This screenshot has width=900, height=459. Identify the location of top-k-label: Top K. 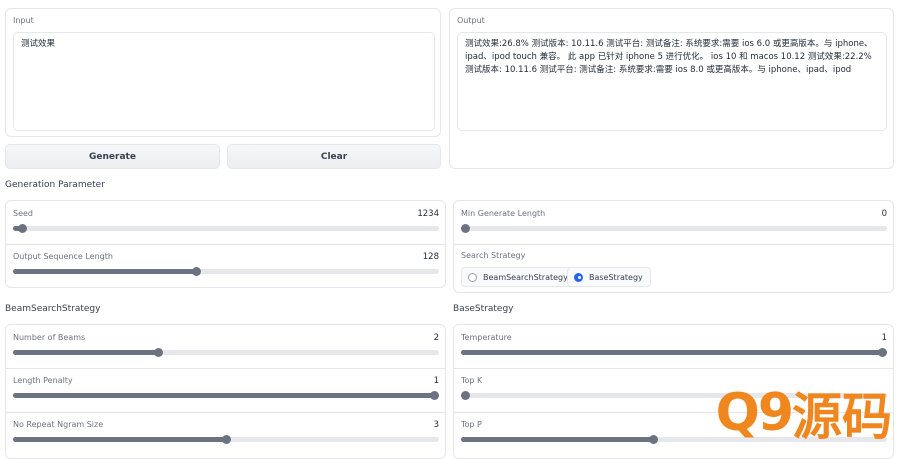
(472, 380).